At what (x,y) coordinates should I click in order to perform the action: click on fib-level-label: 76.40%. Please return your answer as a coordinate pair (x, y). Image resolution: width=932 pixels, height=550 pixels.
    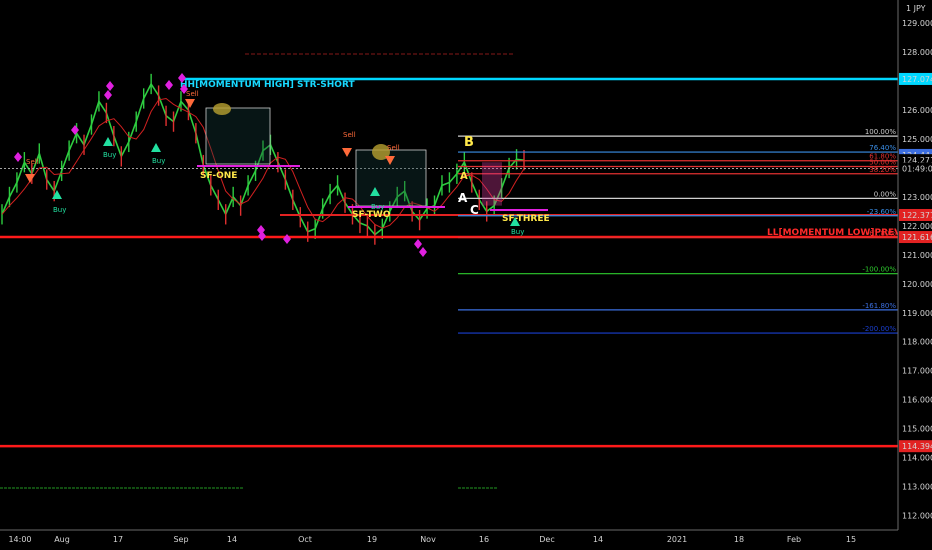
    Looking at the image, I should click on (882, 148).